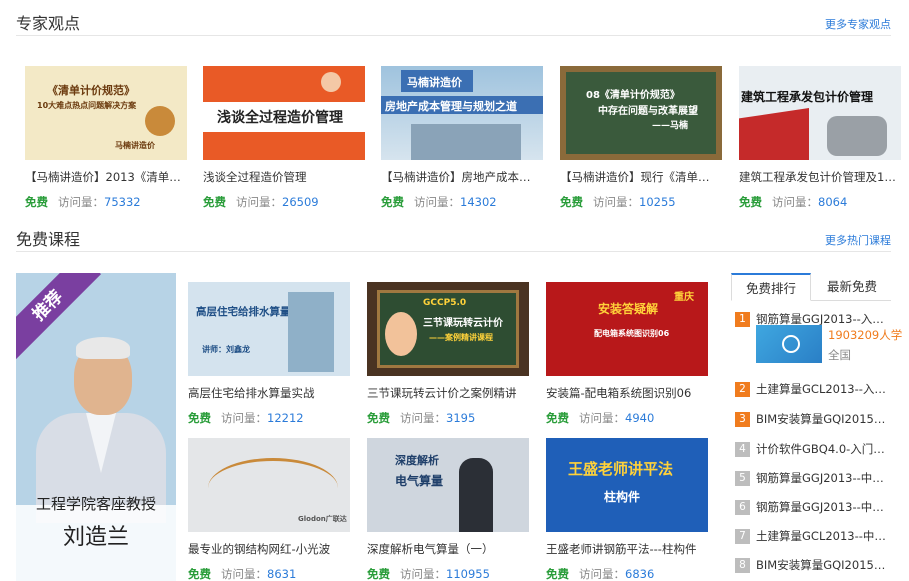 This screenshot has height=581, width=909. What do you see at coordinates (626, 393) in the screenshot?
I see `course-title: 安装篇-配电箱系统图识别06` at bounding box center [626, 393].